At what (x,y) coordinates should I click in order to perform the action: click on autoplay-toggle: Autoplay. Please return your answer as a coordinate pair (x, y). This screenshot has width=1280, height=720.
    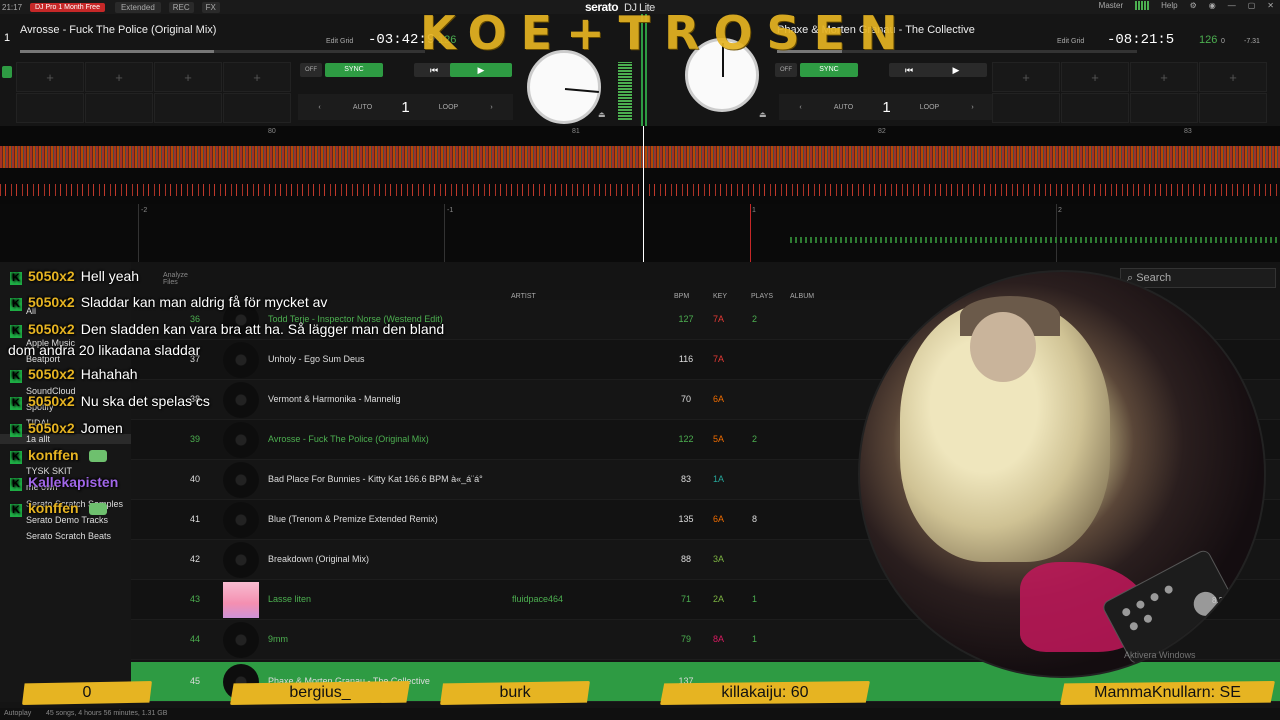
    Looking at the image, I should click on (17, 713).